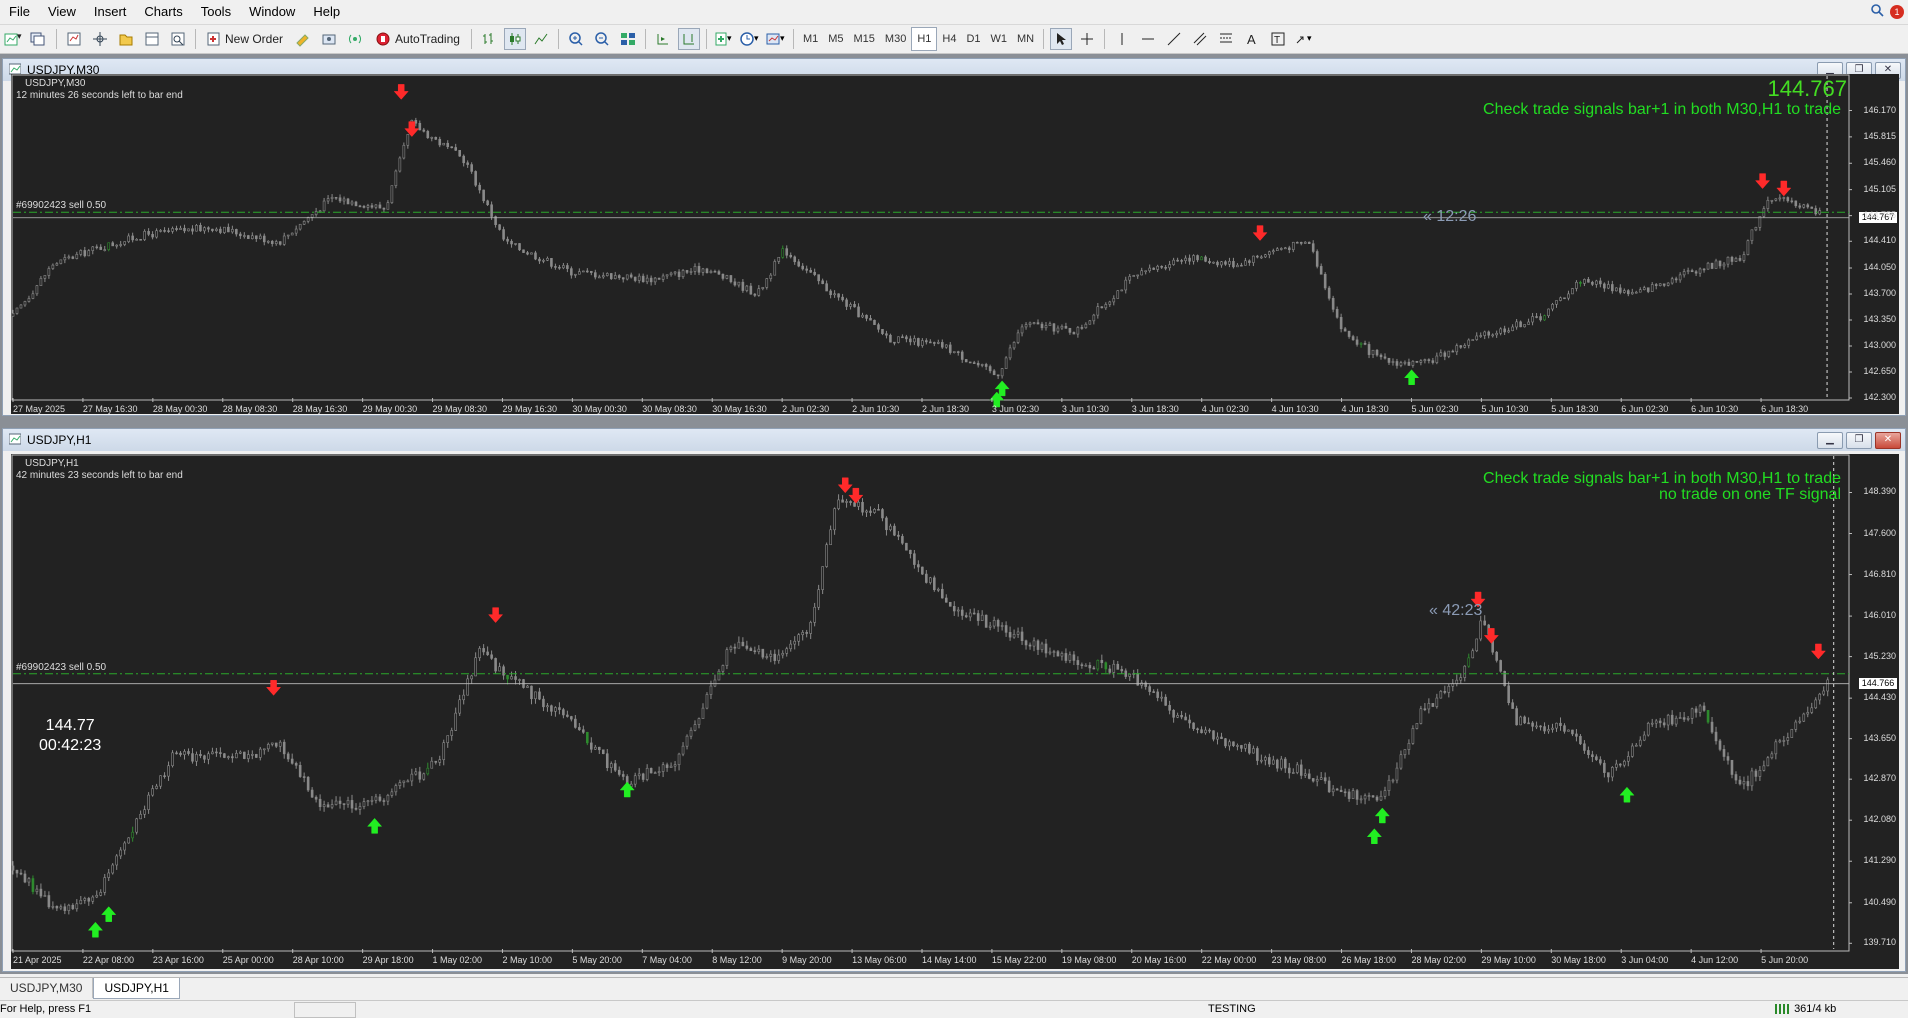  Describe the element at coordinates (1888, 440) in the screenshot. I see `close-button: ✕` at that location.